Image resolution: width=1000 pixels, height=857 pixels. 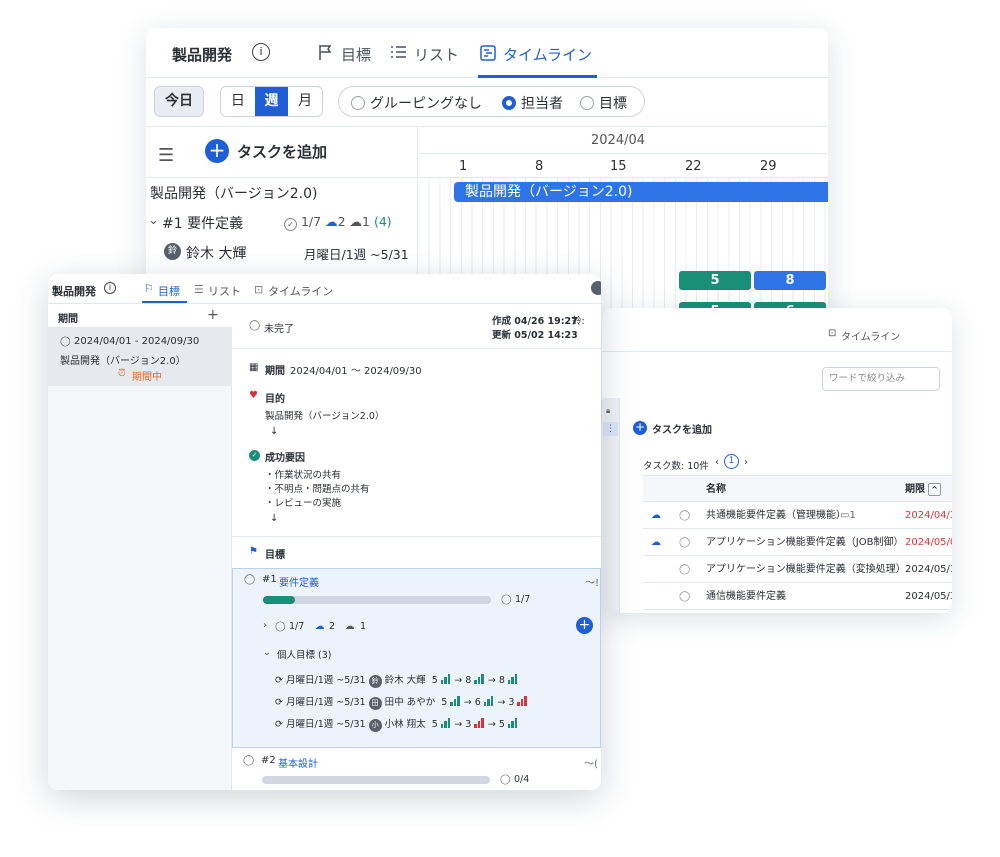 I want to click on workload-chip: 5, so click(x=715, y=280).